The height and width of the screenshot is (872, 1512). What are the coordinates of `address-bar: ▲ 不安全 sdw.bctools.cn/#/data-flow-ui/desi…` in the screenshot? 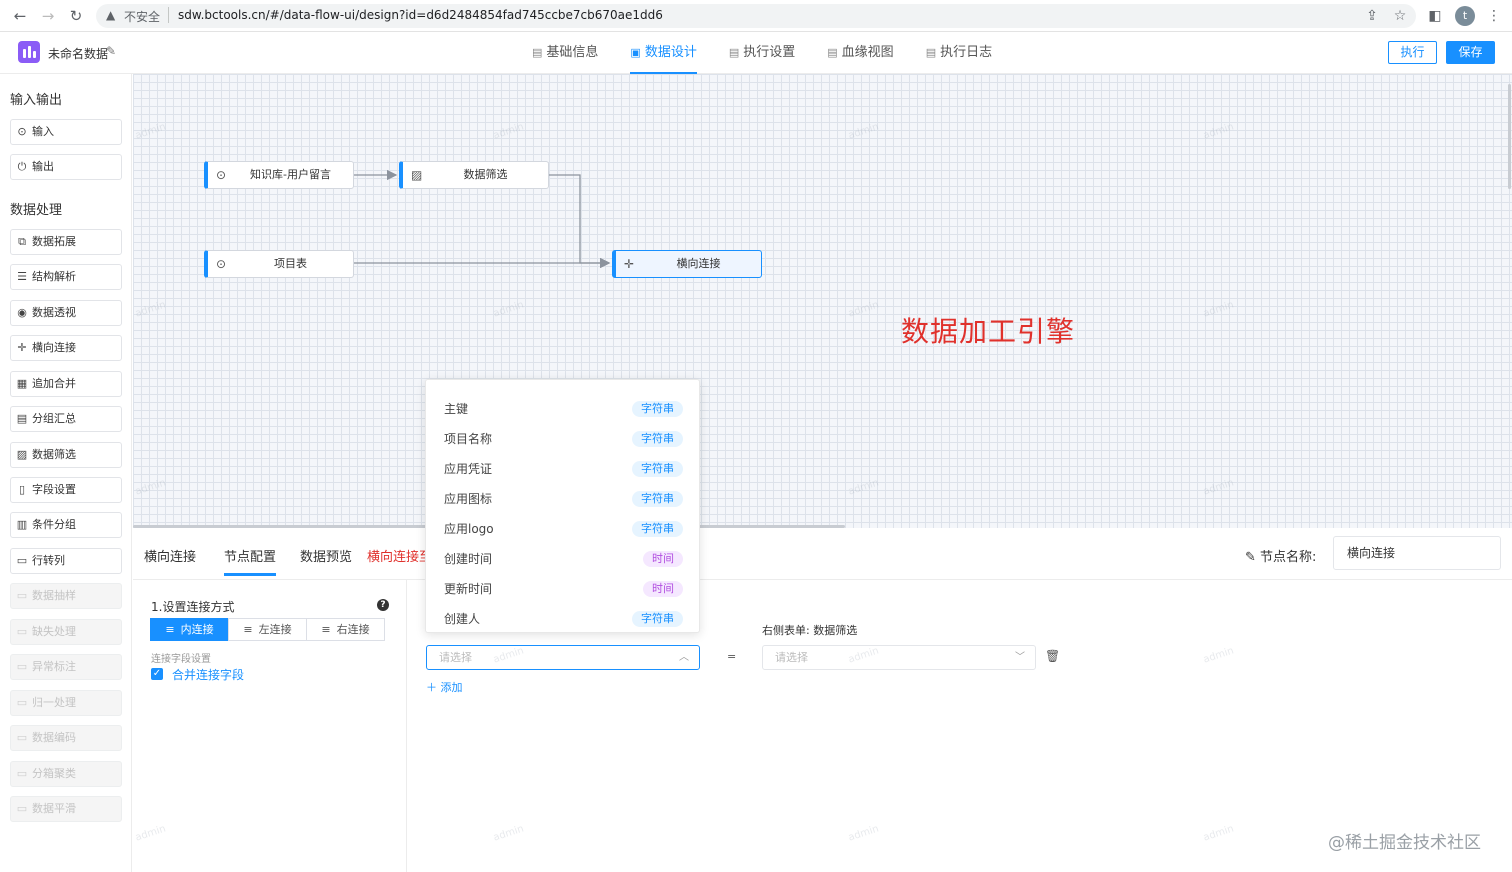 It's located at (756, 16).